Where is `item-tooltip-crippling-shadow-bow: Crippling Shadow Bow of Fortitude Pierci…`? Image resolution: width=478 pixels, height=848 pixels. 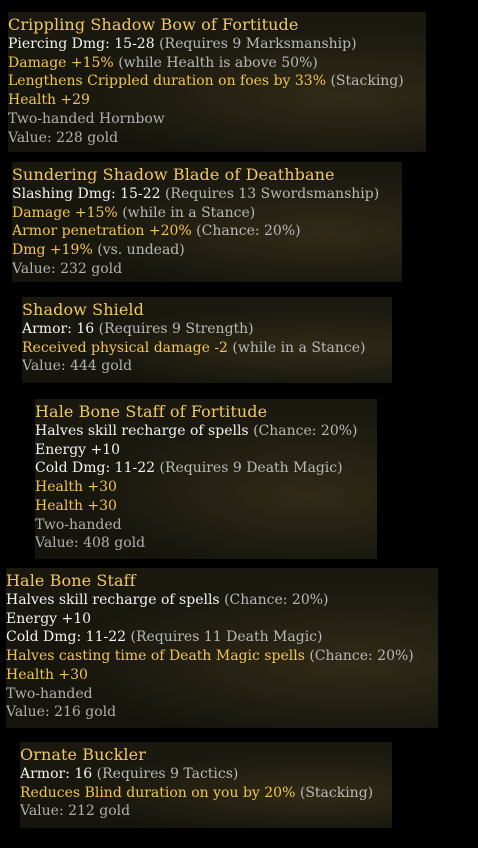
item-tooltip-crippling-shadow-bow: Crippling Shadow Bow of Fortitude Pierci… is located at coordinates (217, 82).